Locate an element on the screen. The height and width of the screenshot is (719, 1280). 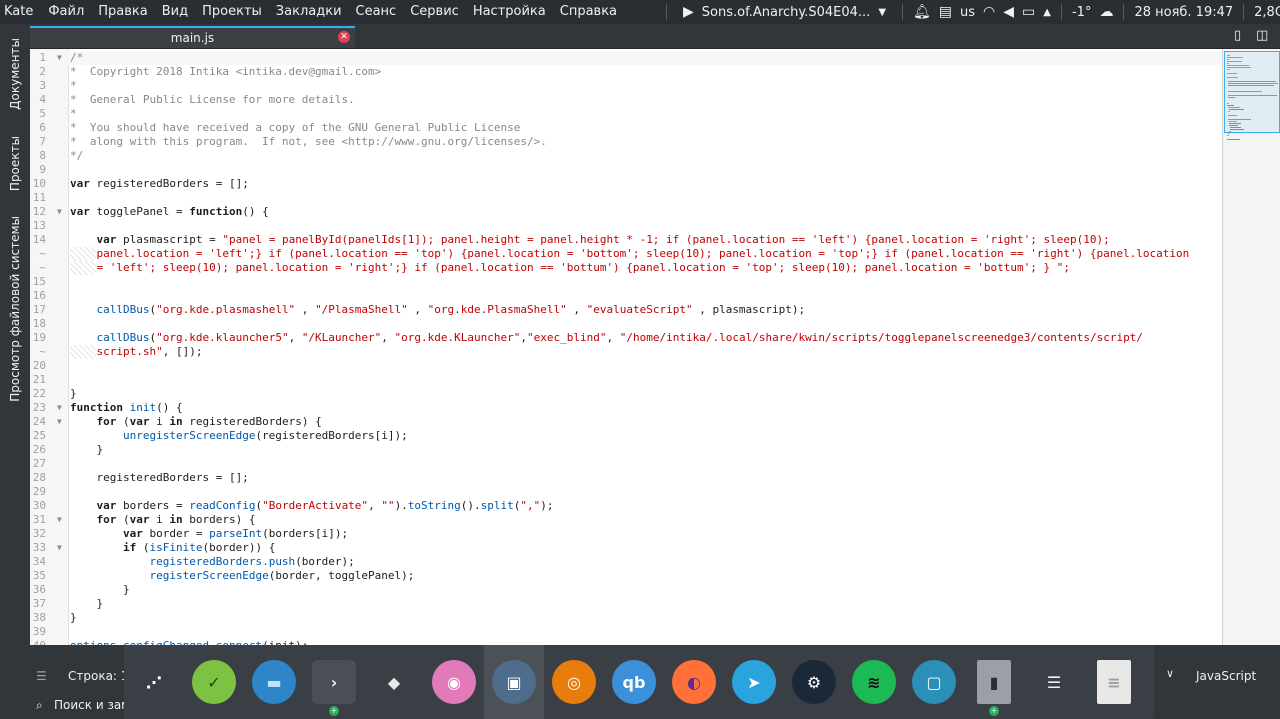
sidebar-item-projects: Проекты is located at coordinates (15, 164).